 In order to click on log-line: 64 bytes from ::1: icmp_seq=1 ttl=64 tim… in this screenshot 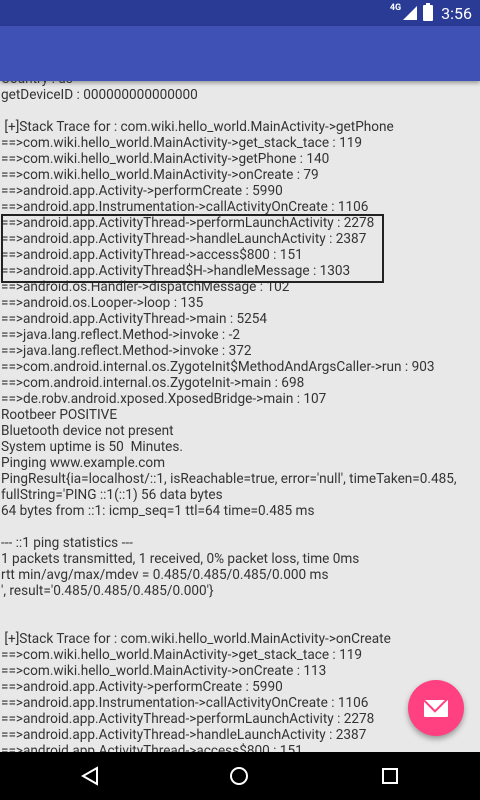, I will do `click(158, 511)`.